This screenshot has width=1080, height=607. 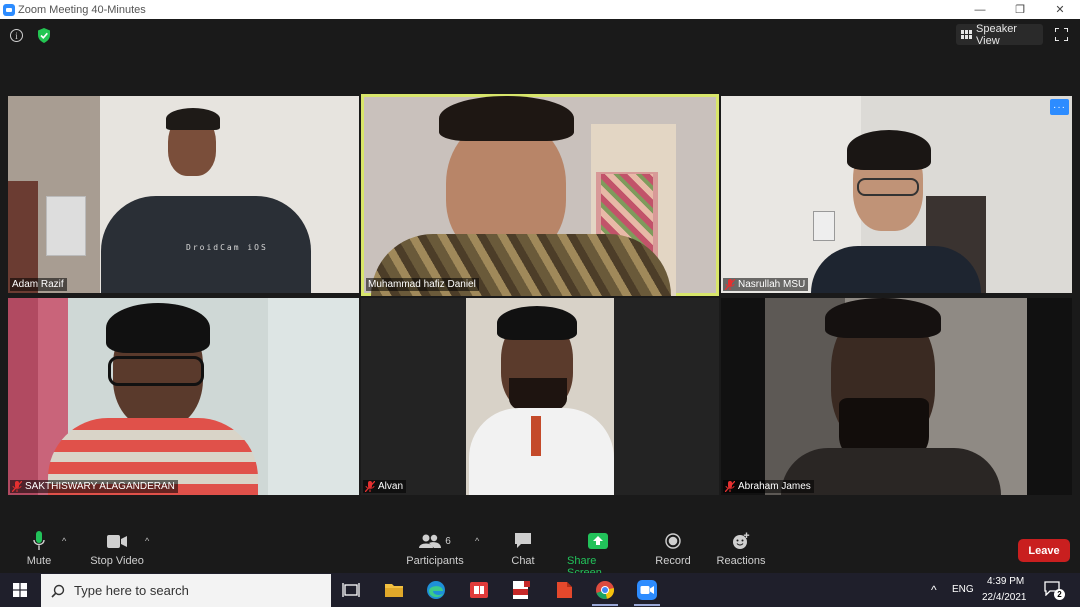 I want to click on video-tile-sakthiswary-alaganderan: SAKTHISWARY ALAGANDERAN, so click(x=183, y=396).